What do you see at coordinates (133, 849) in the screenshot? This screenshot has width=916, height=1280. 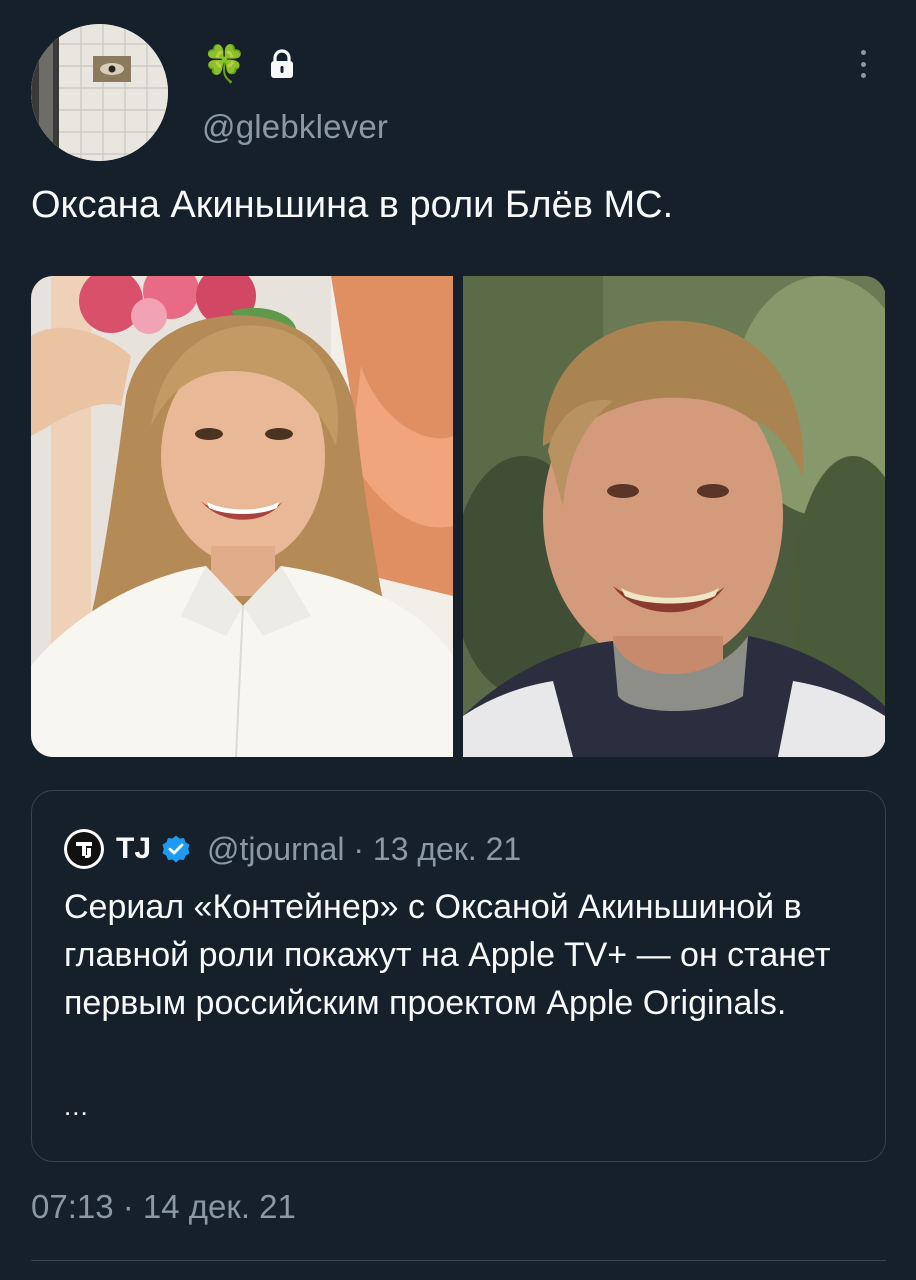 I see `quoted-author-name: TJ` at bounding box center [133, 849].